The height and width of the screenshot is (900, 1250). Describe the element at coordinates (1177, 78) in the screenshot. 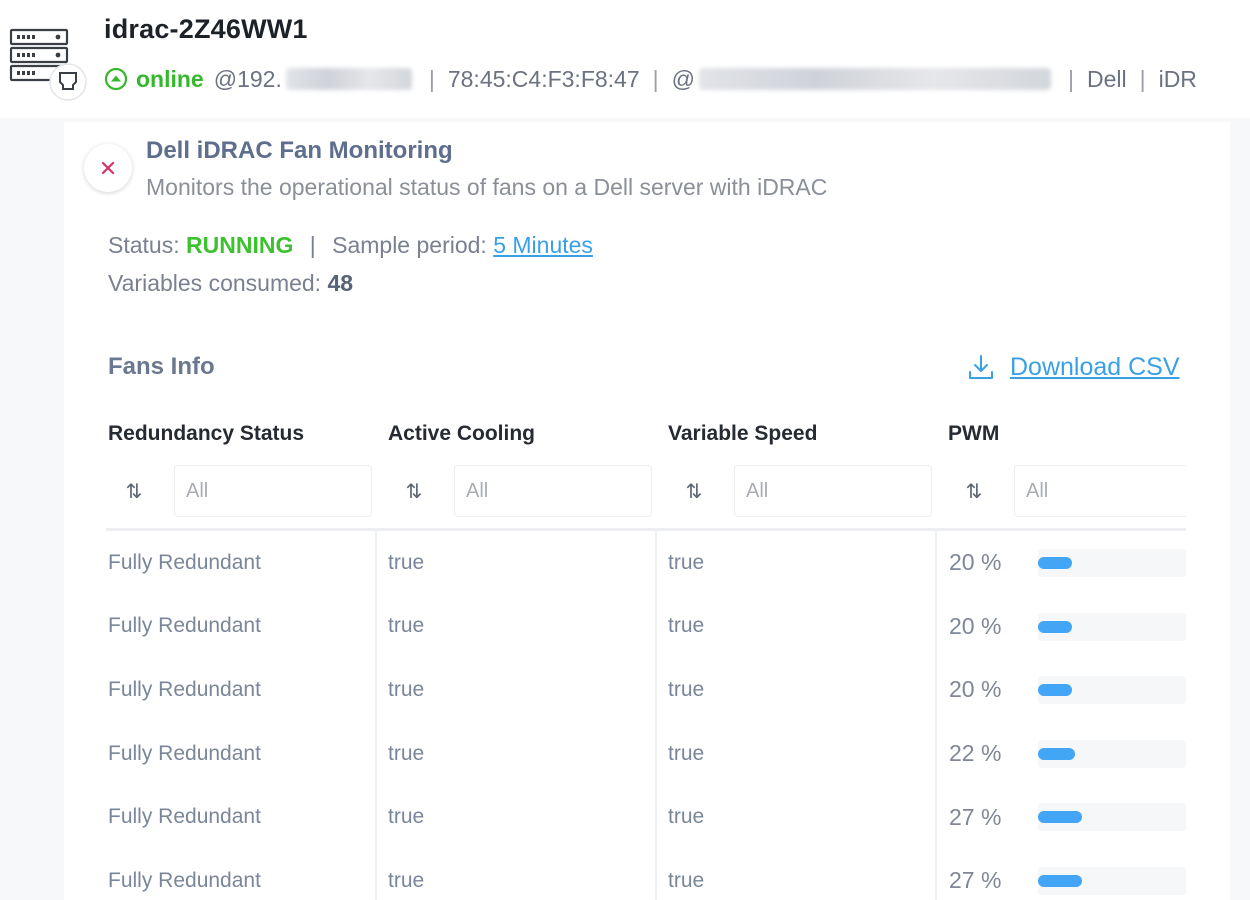

I see `device-model: iDR` at that location.